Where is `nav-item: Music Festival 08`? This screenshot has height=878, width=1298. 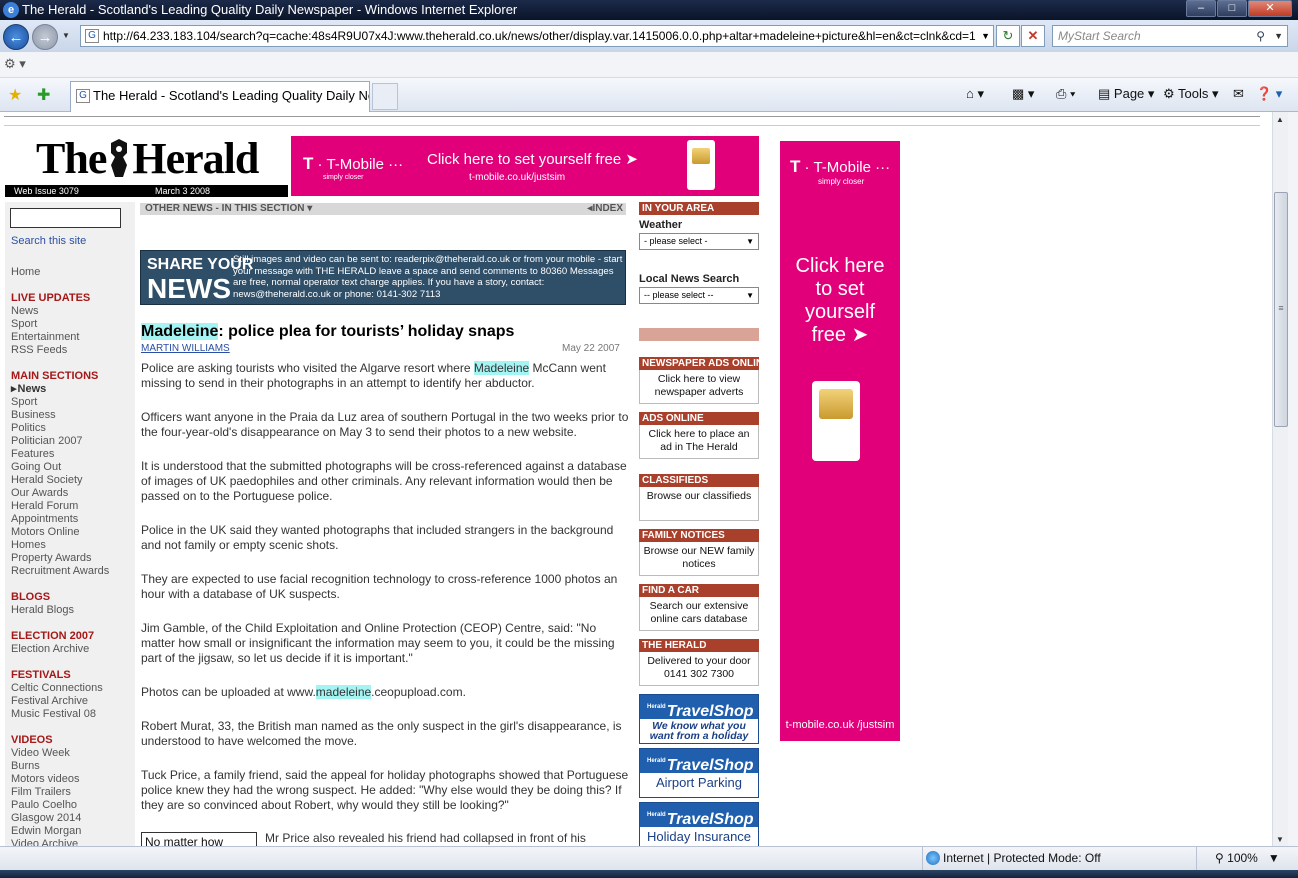 nav-item: Music Festival 08 is located at coordinates (73, 714).